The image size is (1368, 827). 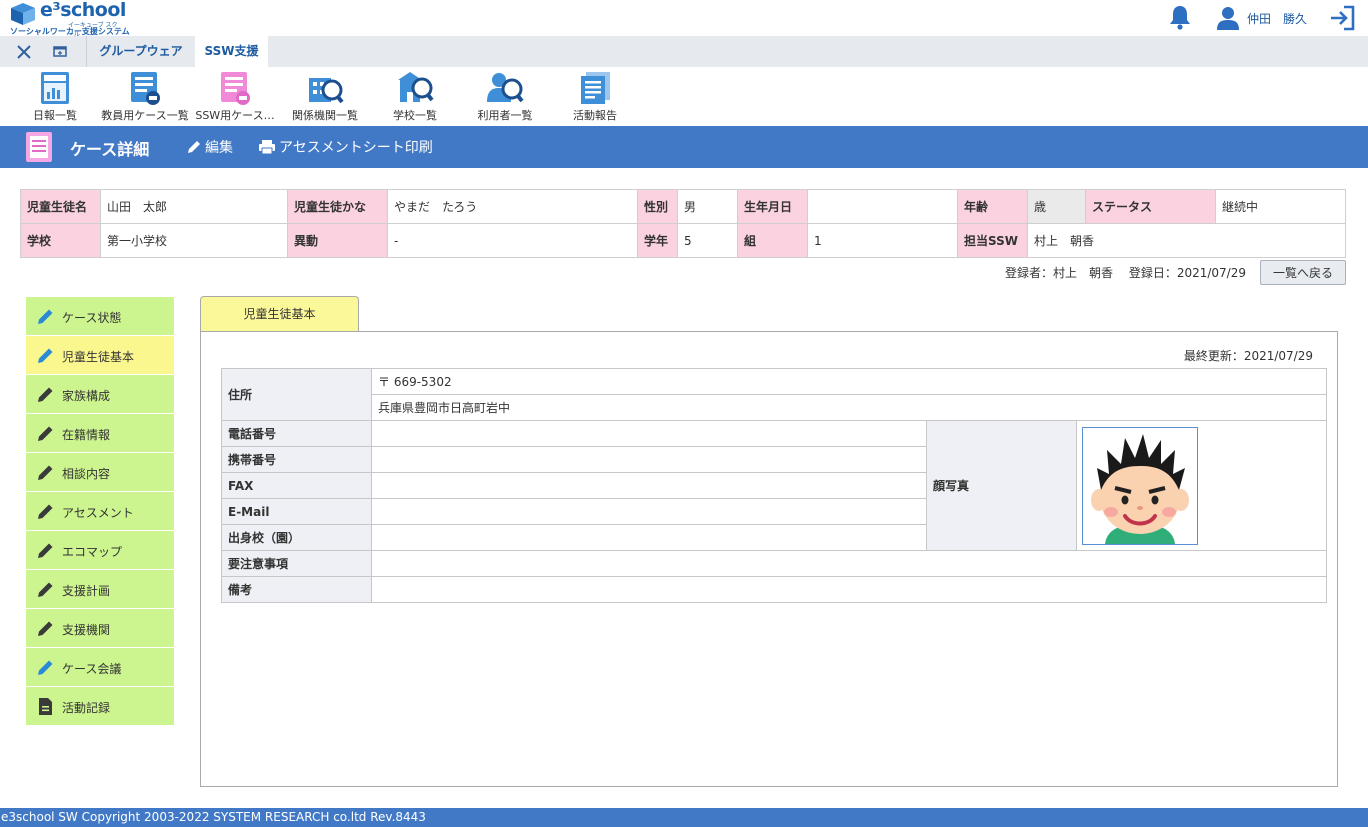 What do you see at coordinates (1280, 206) in the screenshot?
I see `case-status: 継続中` at bounding box center [1280, 206].